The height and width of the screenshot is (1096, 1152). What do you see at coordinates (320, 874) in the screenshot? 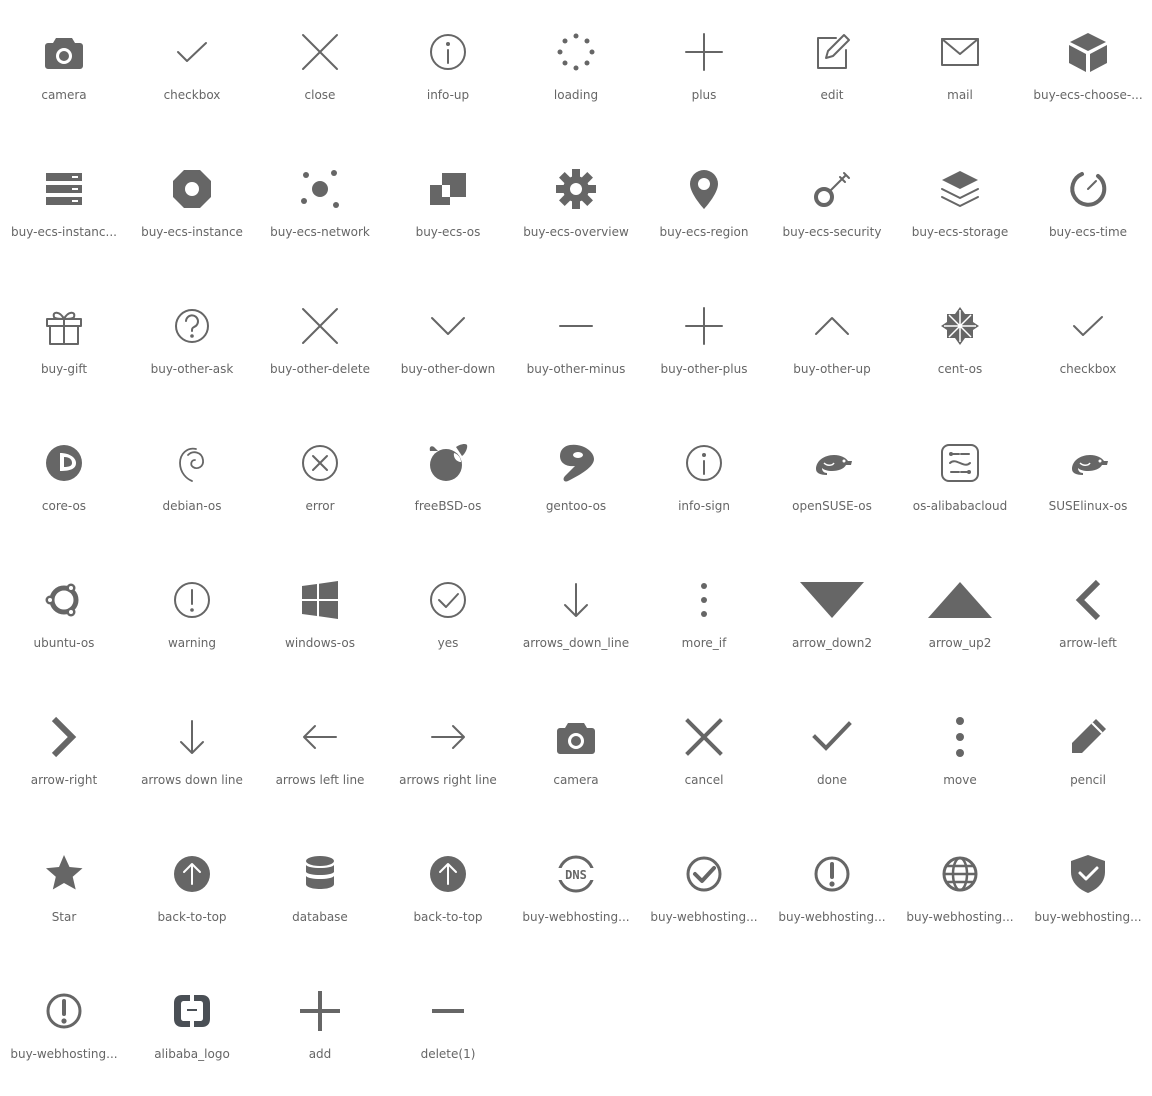
I see `database-icon` at bounding box center [320, 874].